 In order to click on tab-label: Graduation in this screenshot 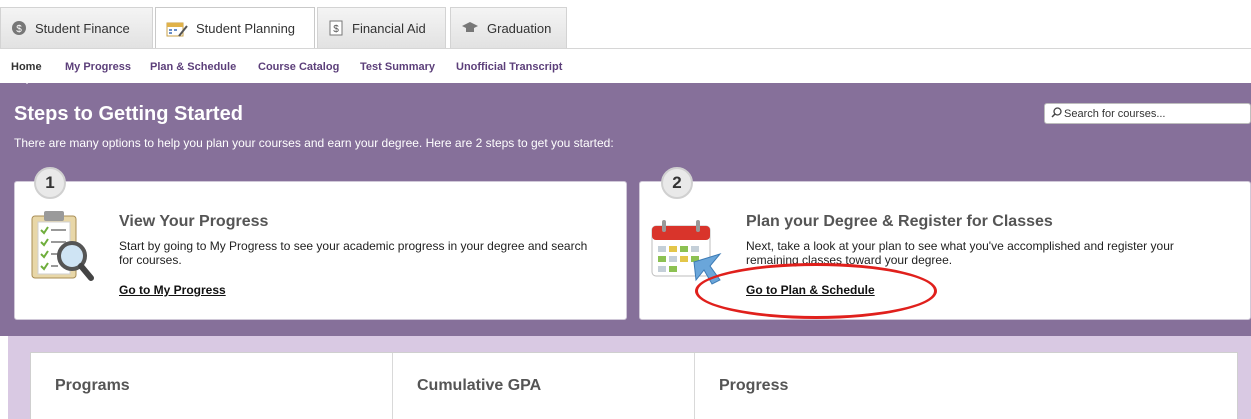, I will do `click(519, 28)`.